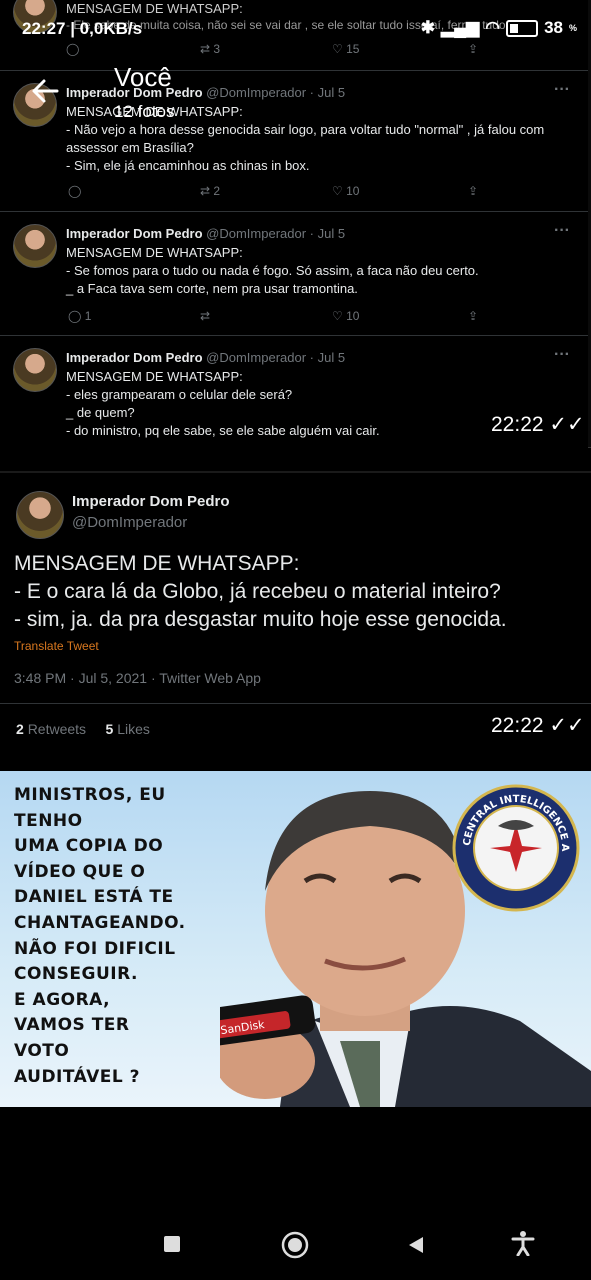 The width and height of the screenshot is (591, 1280). I want to click on status-icons: ✱ ▂▄▆ ◠ 38%, so click(498, 27).